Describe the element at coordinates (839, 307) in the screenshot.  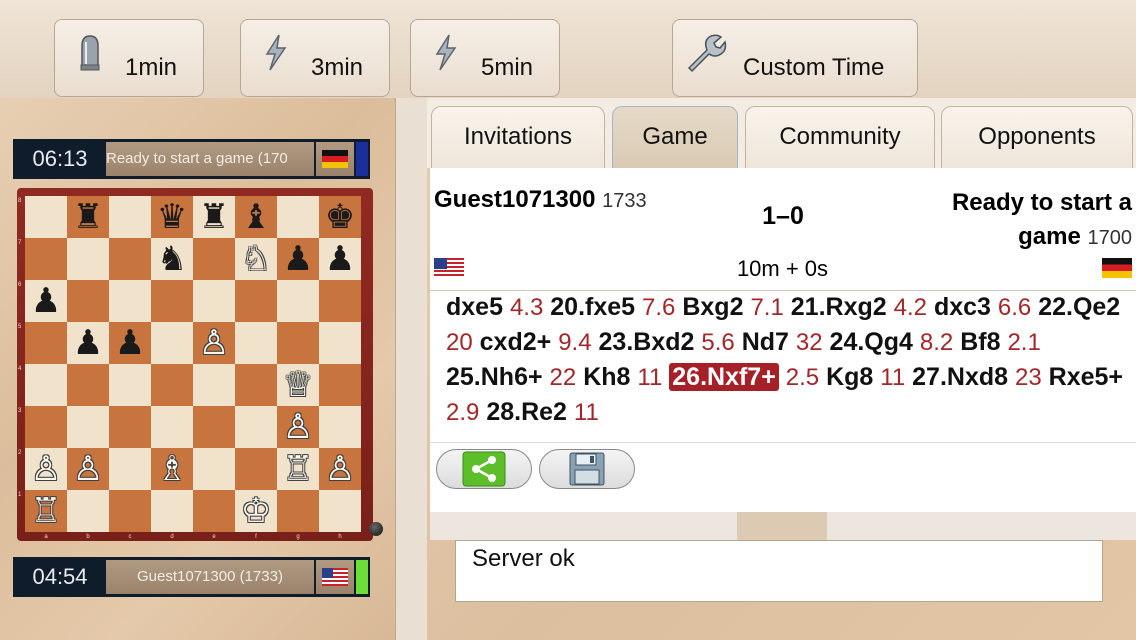
I see `move: 21.Rxg2` at that location.